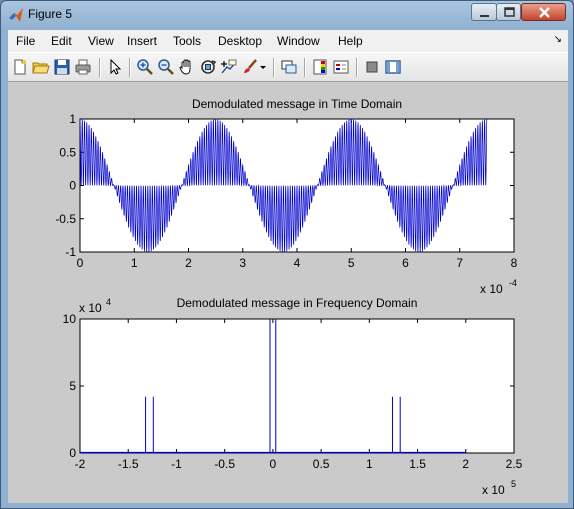 The image size is (574, 509). I want to click on pan-hand-icon, so click(187, 67).